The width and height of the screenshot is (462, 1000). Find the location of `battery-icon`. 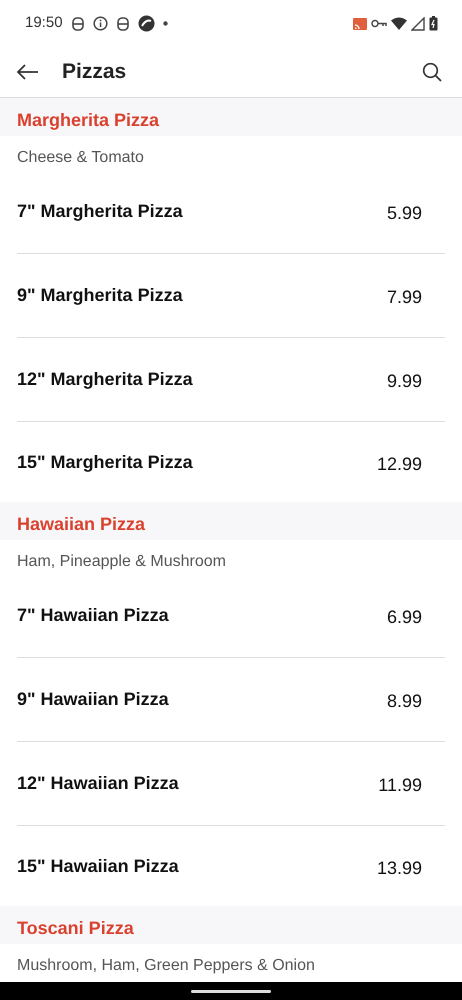

battery-icon is located at coordinates (433, 23).